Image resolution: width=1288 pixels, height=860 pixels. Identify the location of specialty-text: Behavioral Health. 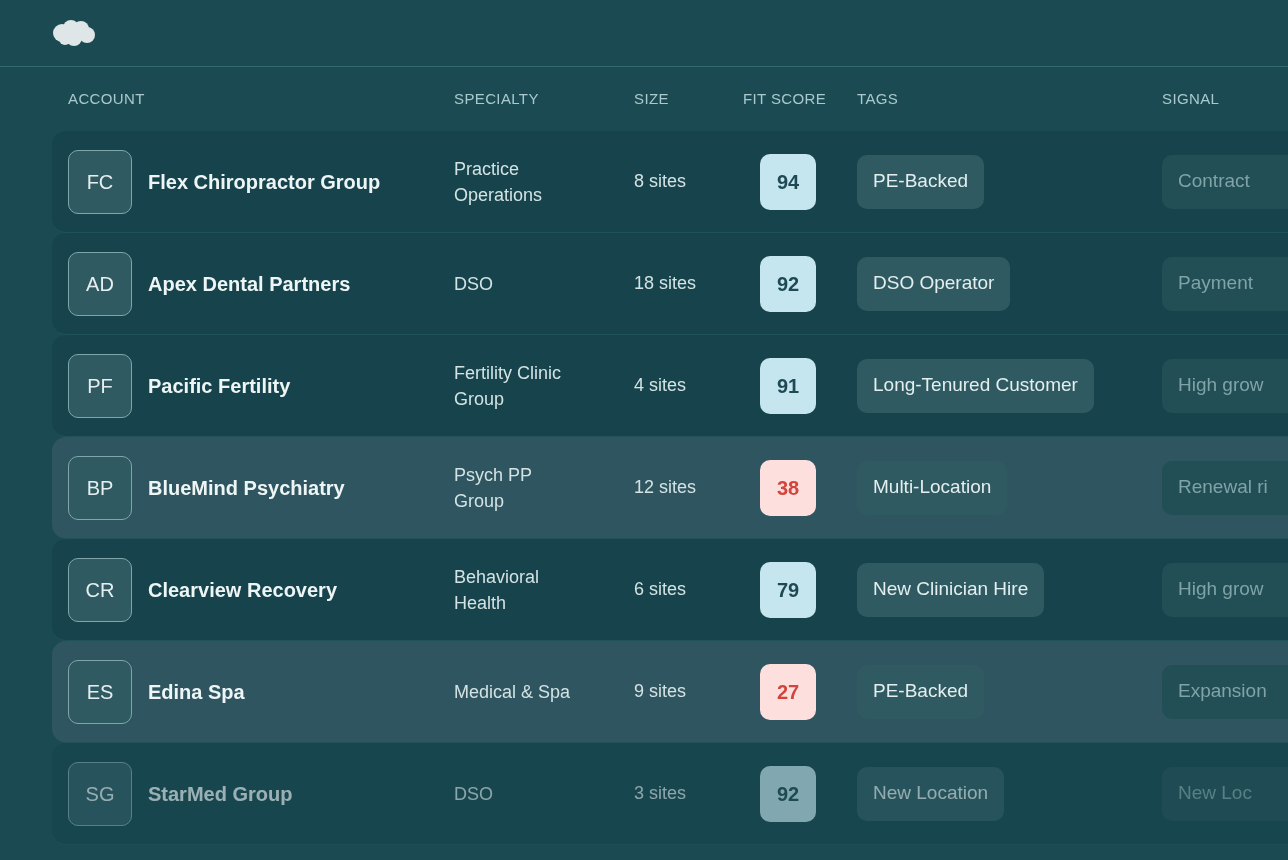
(497, 590).